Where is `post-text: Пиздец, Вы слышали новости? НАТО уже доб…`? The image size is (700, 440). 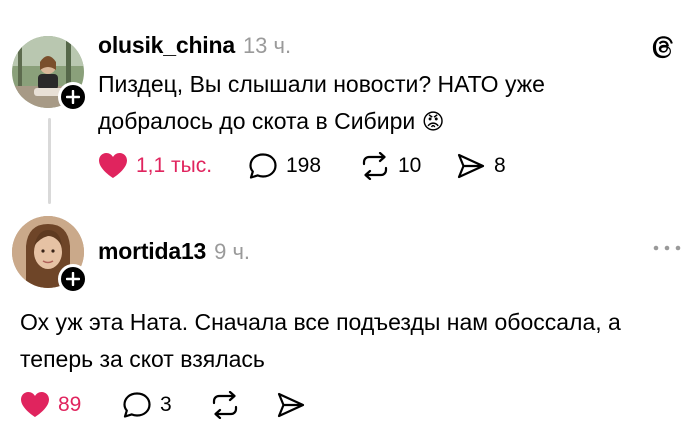 post-text: Пиздец, Вы слышали новости? НАТО уже доб… is located at coordinates (378, 103).